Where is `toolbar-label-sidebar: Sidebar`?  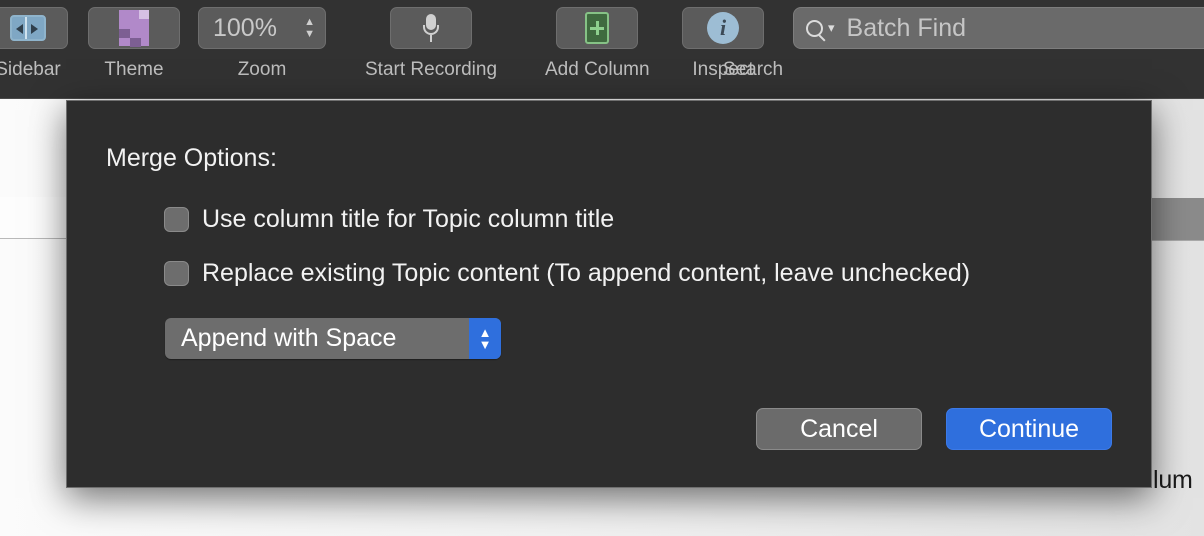
toolbar-label-sidebar: Sidebar is located at coordinates (30, 69).